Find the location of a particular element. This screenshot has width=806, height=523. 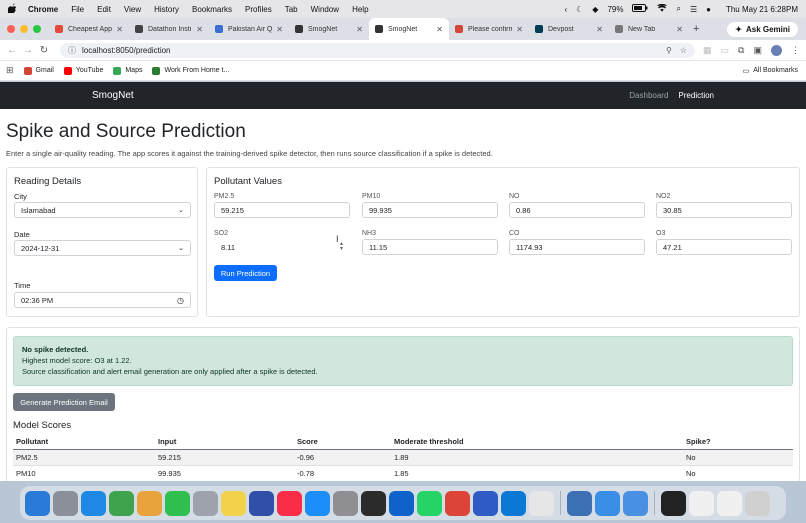

battery-icon is located at coordinates (640, 9).